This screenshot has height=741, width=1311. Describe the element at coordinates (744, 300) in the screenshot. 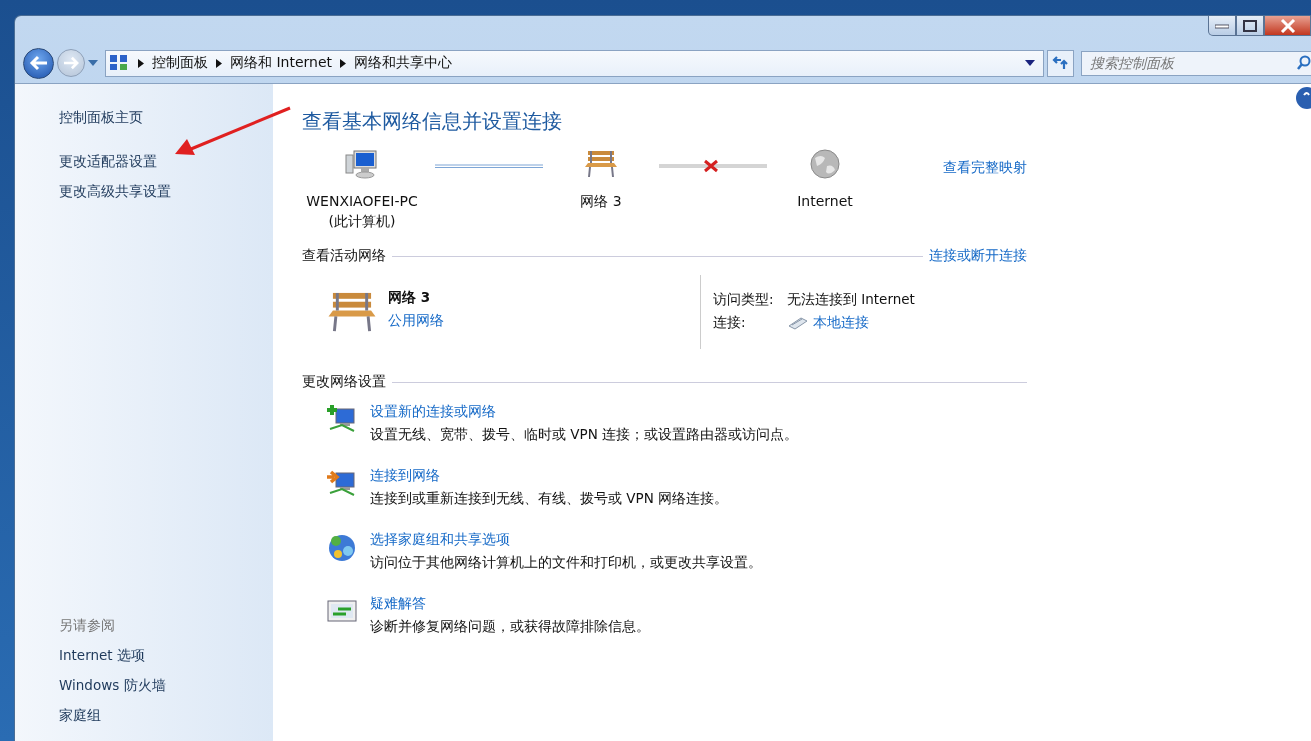

I see `access-type-label: 访问类型:` at that location.